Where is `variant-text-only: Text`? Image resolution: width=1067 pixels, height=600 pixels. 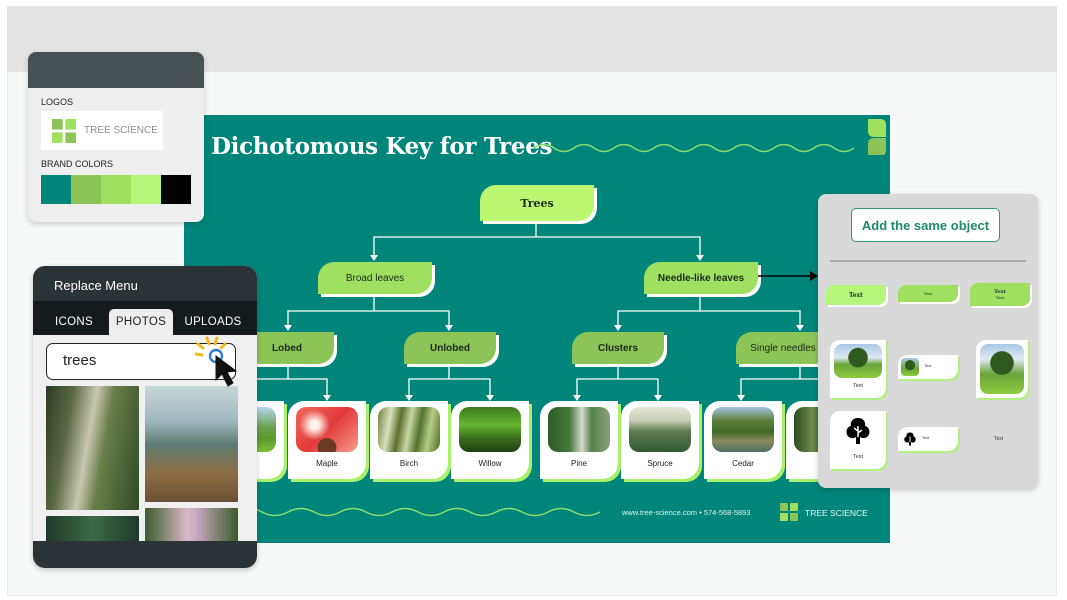 variant-text-only: Text is located at coordinates (998, 439).